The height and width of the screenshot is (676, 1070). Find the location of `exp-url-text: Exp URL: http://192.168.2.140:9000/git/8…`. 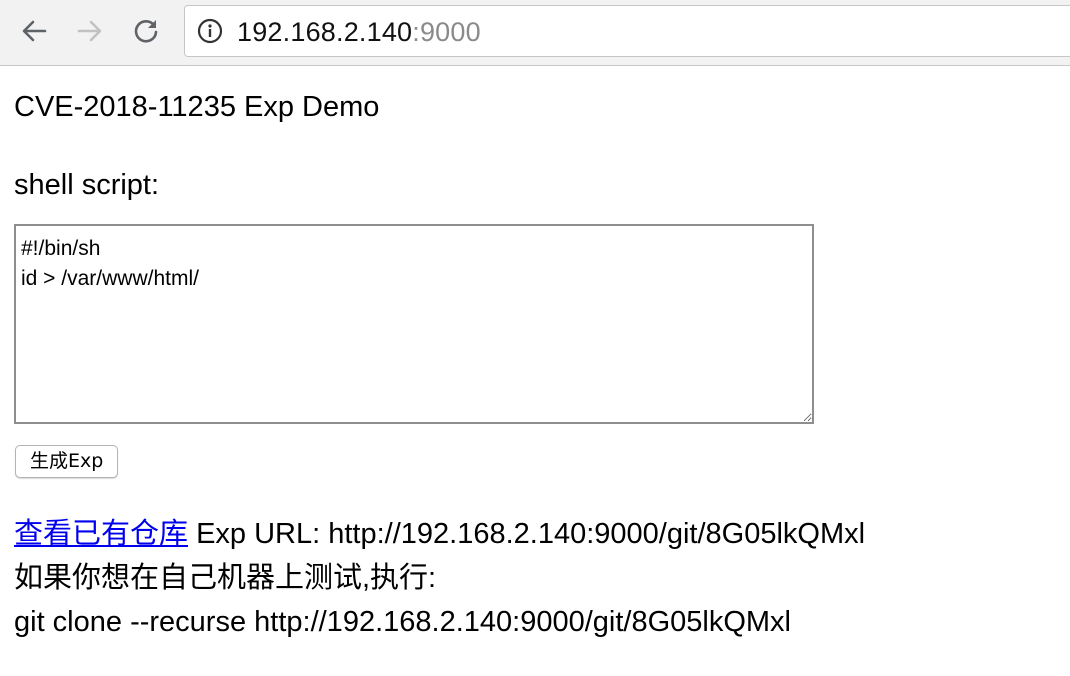

exp-url-text: Exp URL: http://192.168.2.140:9000/git/8… is located at coordinates (527, 534).